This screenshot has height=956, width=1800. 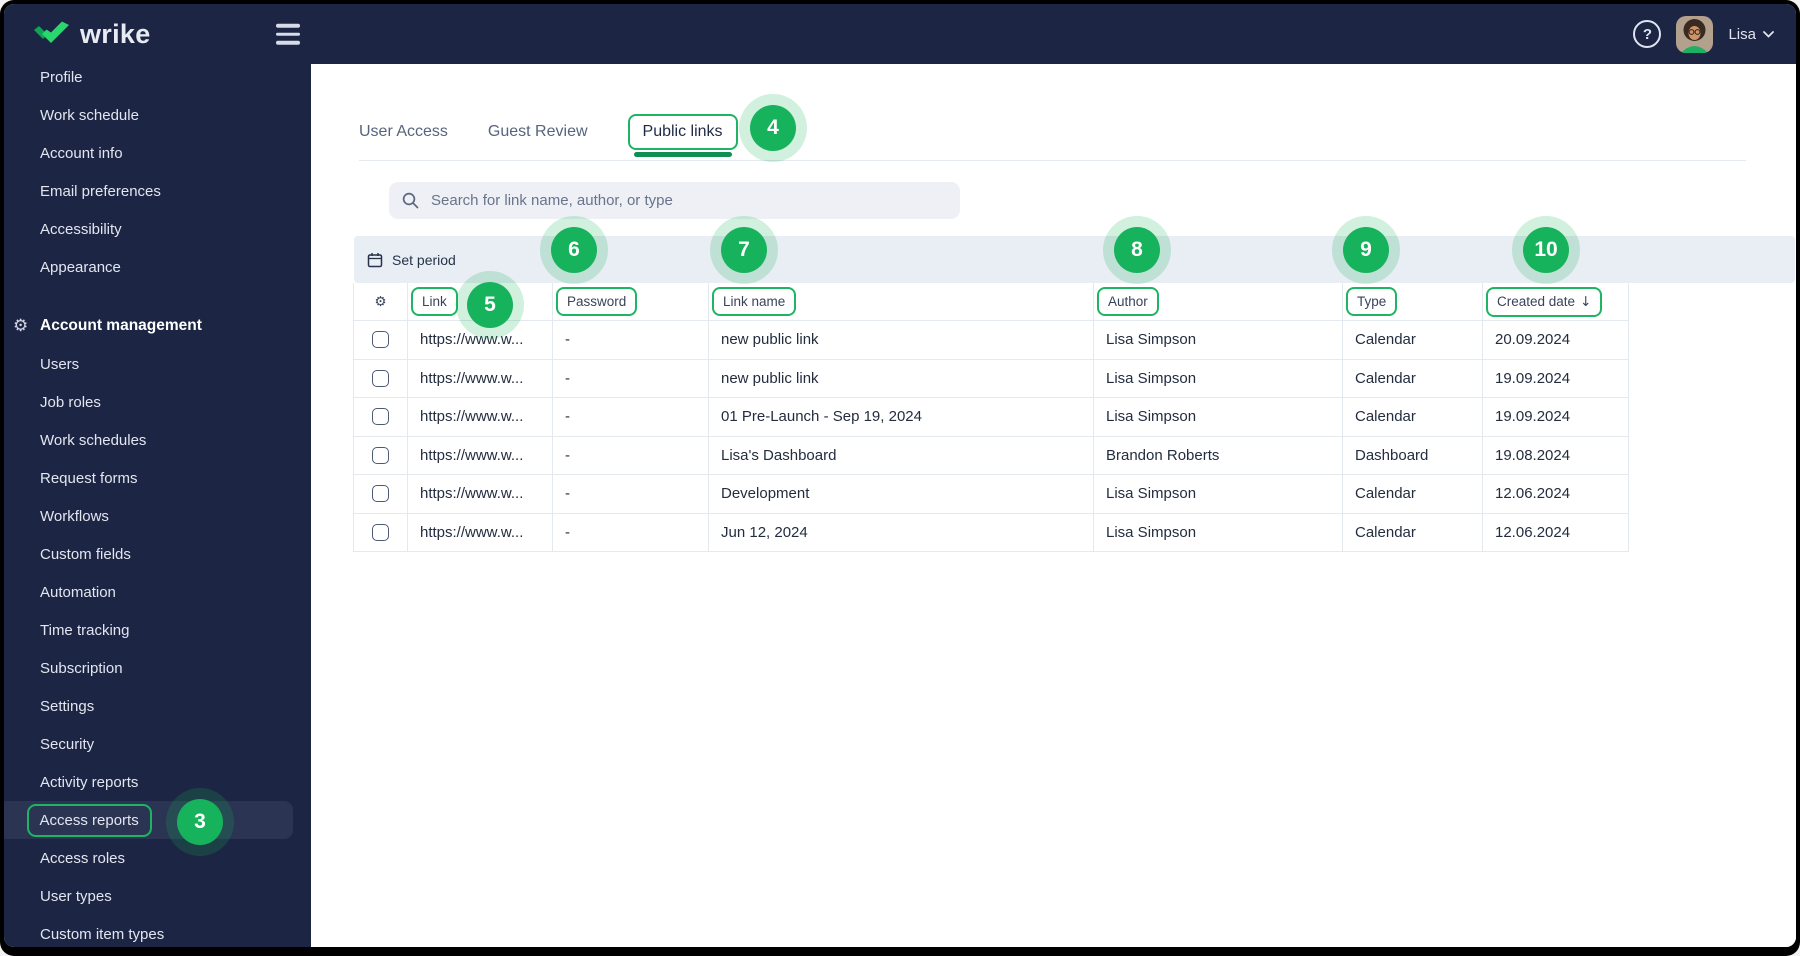 What do you see at coordinates (1128, 301) in the screenshot?
I see `column-header-box-author: Author` at bounding box center [1128, 301].